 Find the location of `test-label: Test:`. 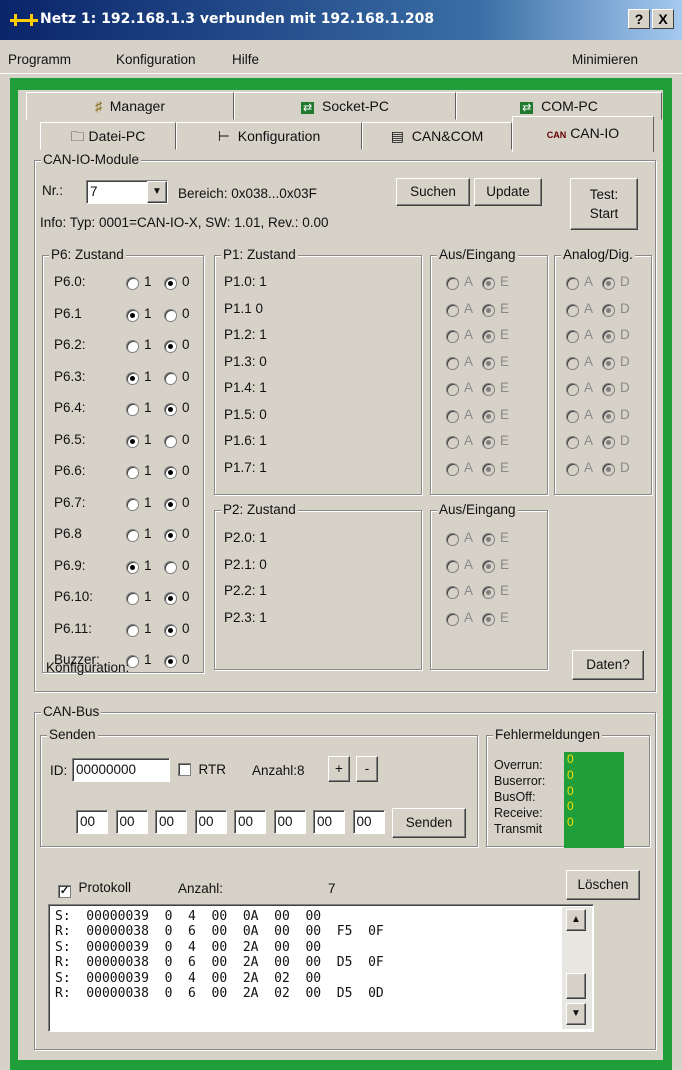

test-label: Test: is located at coordinates (604, 194).